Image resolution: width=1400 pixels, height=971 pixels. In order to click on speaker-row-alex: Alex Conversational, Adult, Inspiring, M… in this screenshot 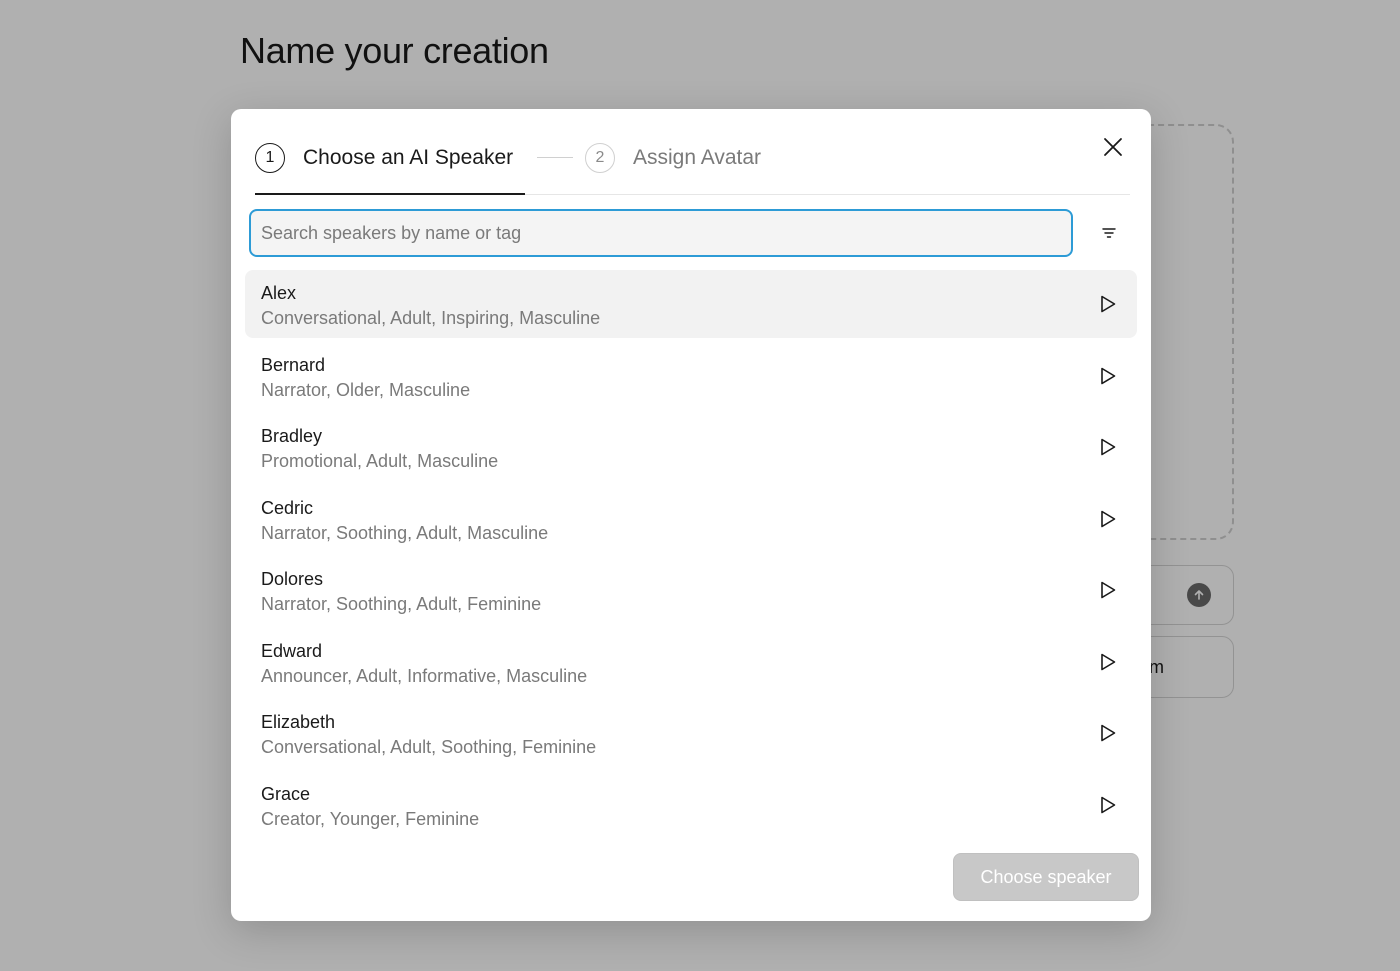, I will do `click(691, 304)`.